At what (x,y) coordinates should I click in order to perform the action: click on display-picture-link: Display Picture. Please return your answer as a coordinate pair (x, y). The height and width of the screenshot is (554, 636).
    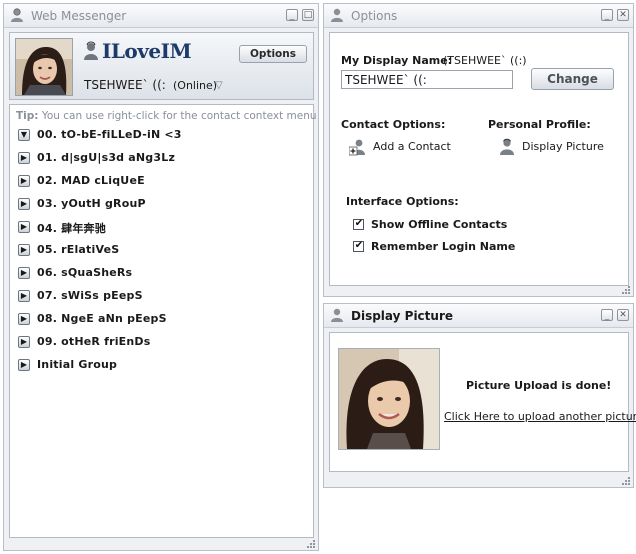
    Looking at the image, I should click on (553, 147).